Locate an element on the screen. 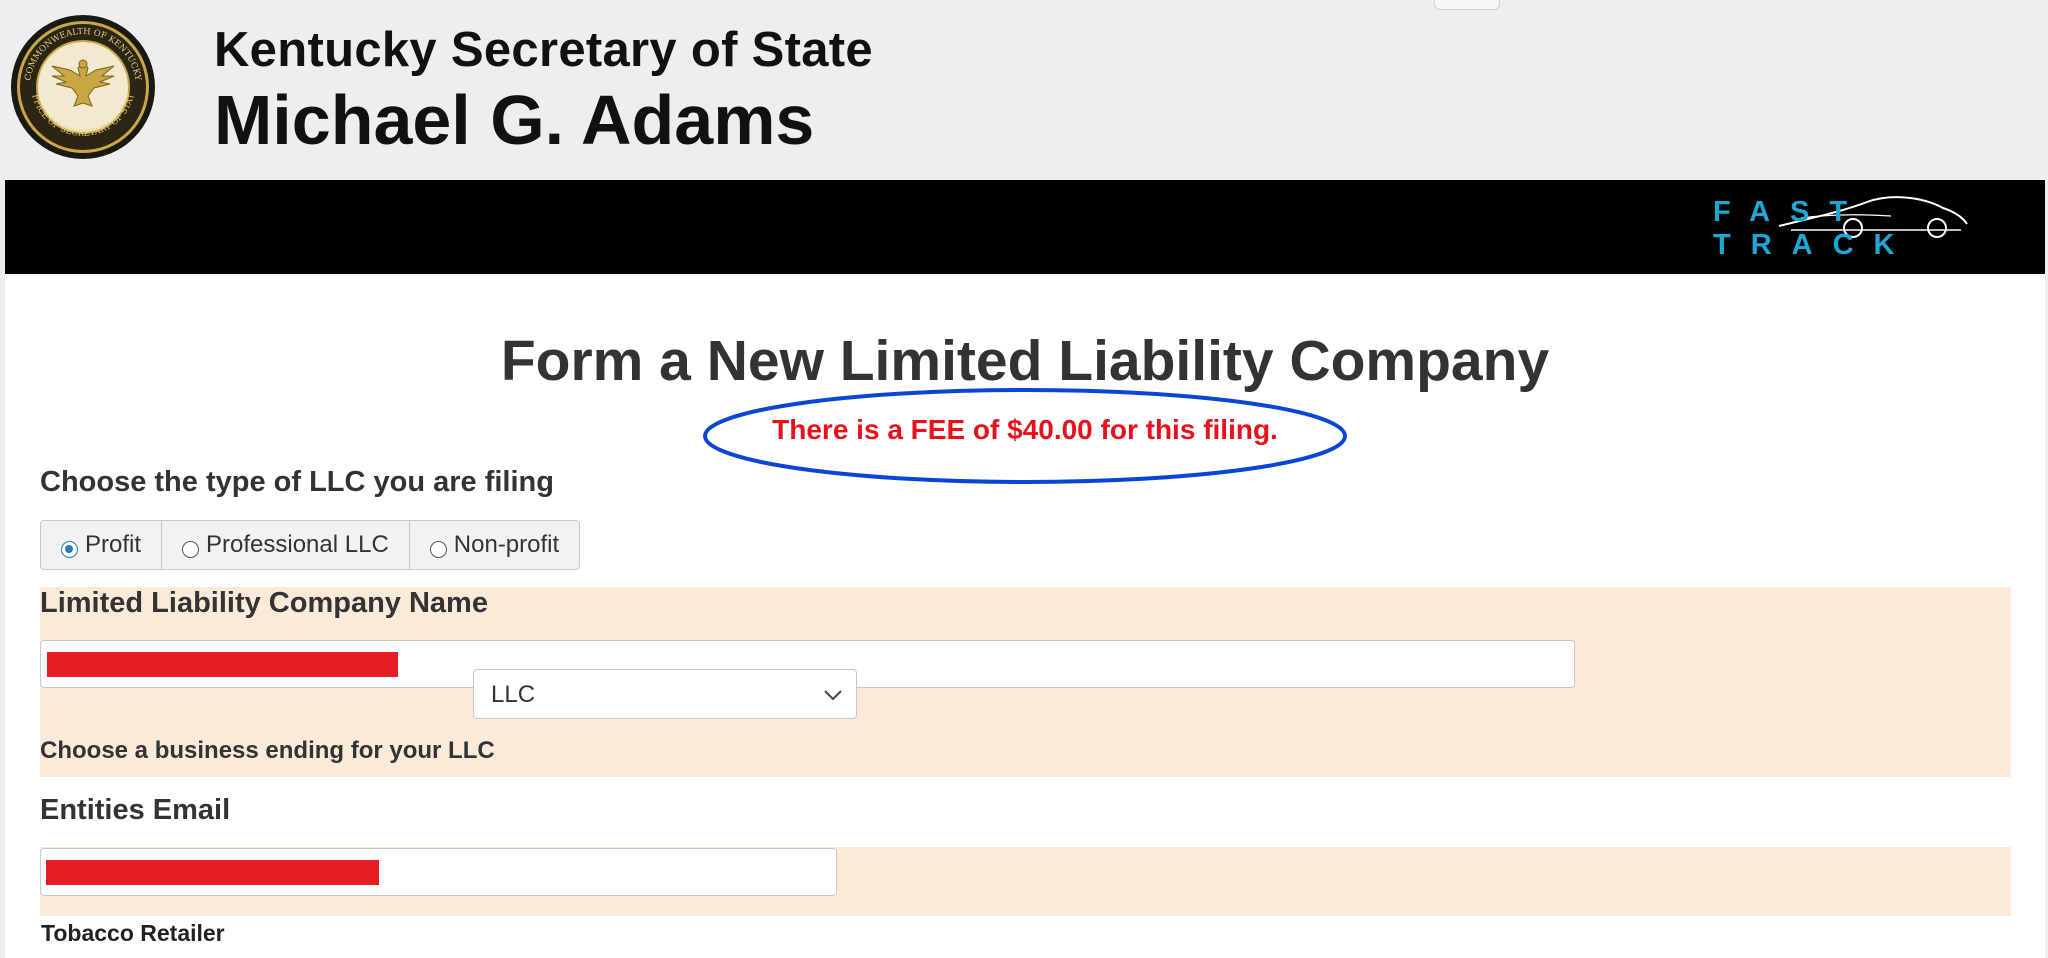 This screenshot has height=958, width=2048. business-ending-select: LLC is located at coordinates (665, 694).